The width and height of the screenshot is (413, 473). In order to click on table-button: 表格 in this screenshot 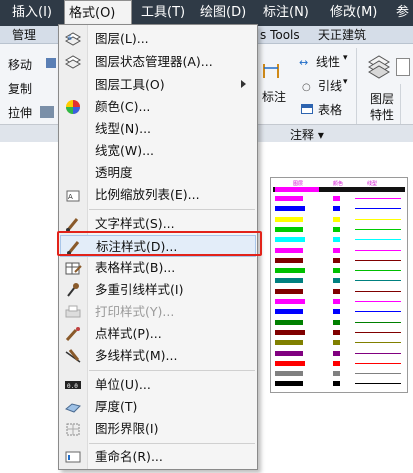, I will do `click(330, 109)`.